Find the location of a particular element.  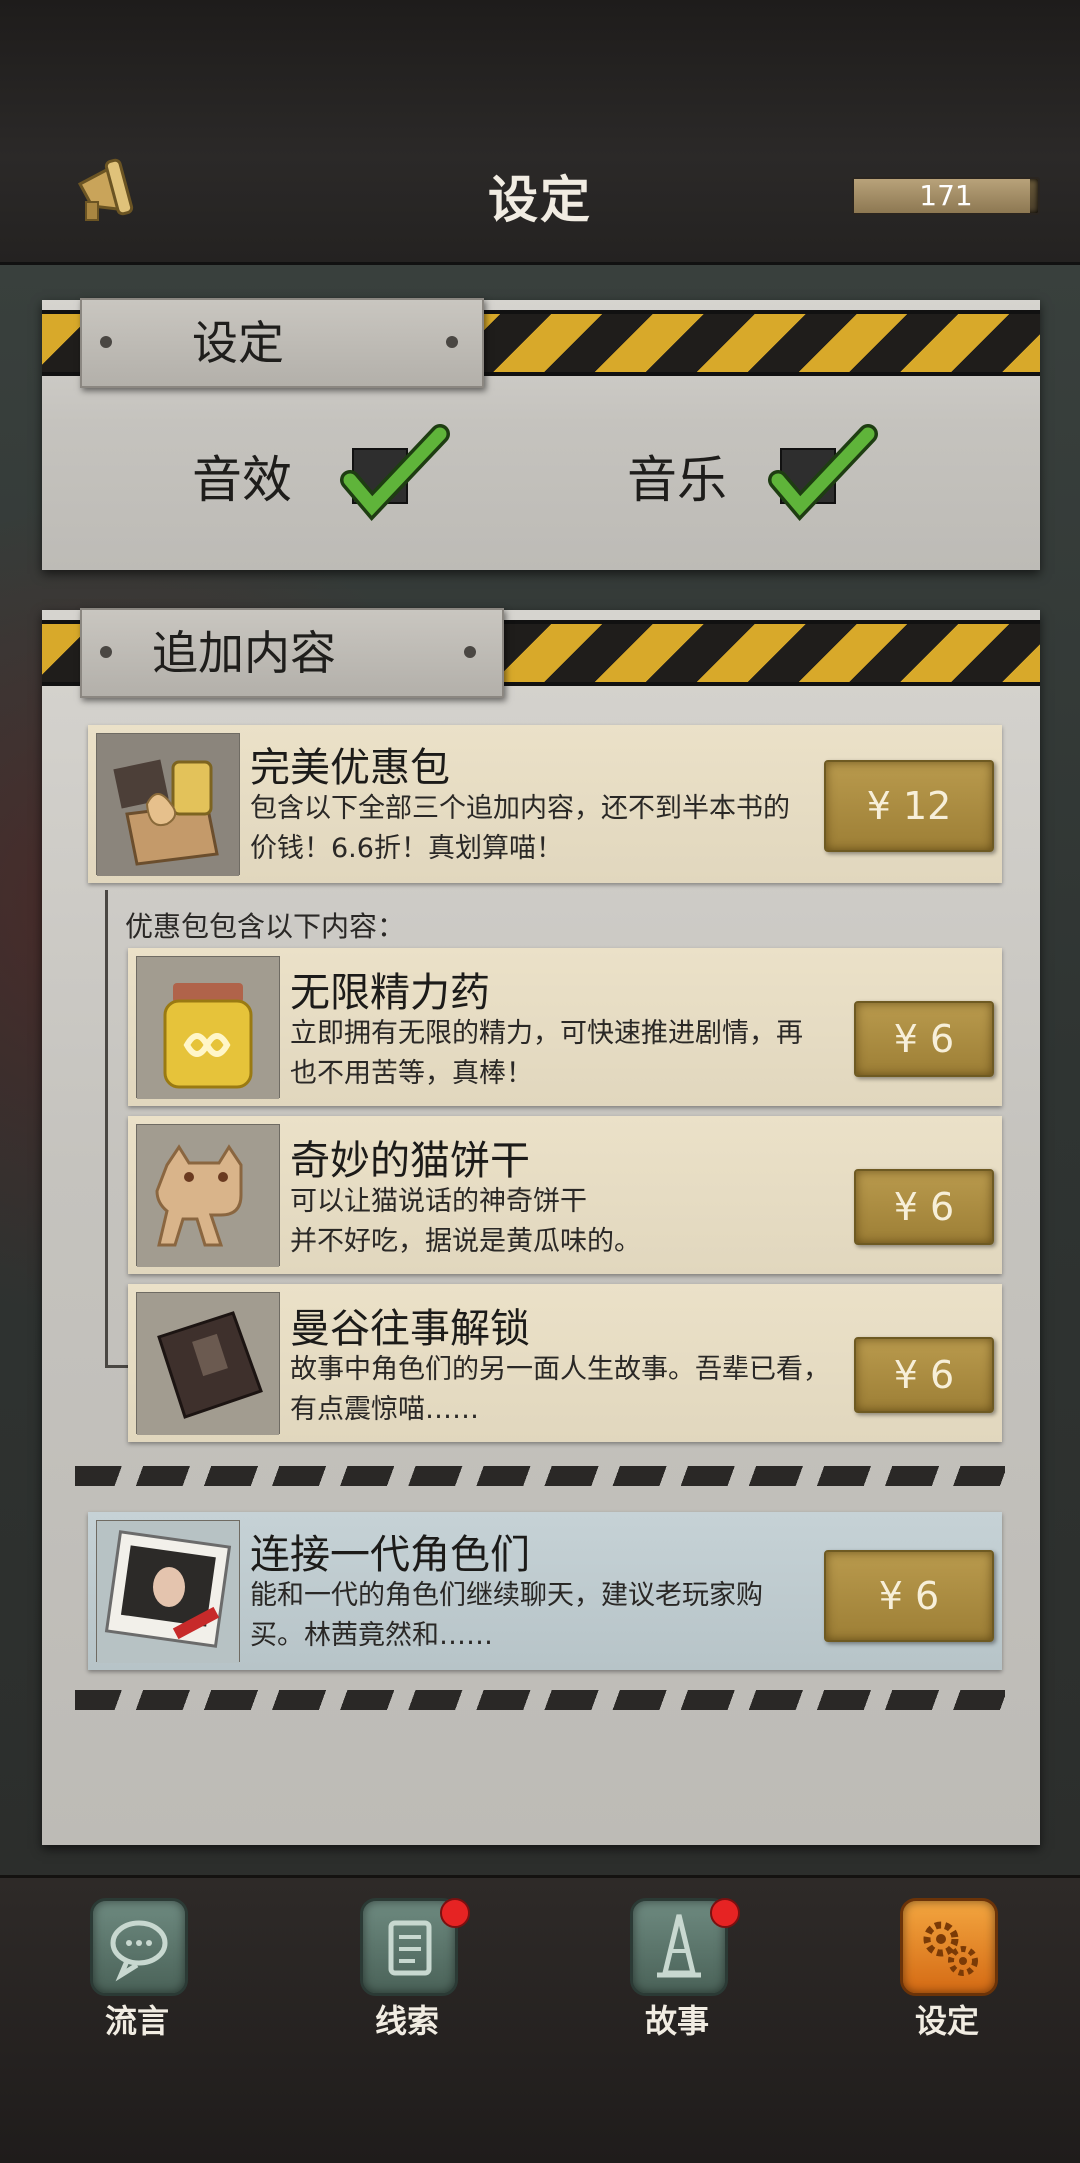

music-label: 音乐 is located at coordinates (677, 480).